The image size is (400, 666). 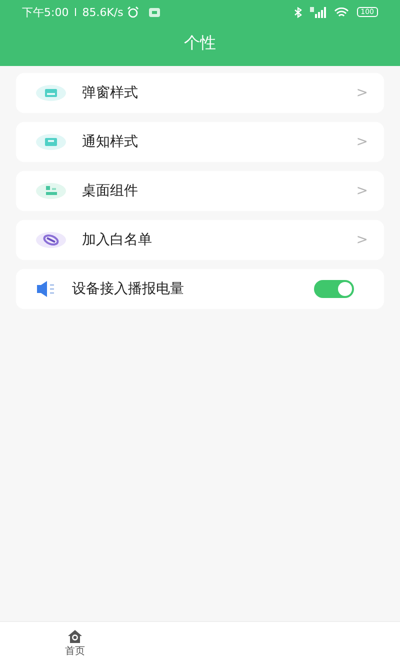 What do you see at coordinates (154, 12) in the screenshot?
I see `notification-icon` at bounding box center [154, 12].